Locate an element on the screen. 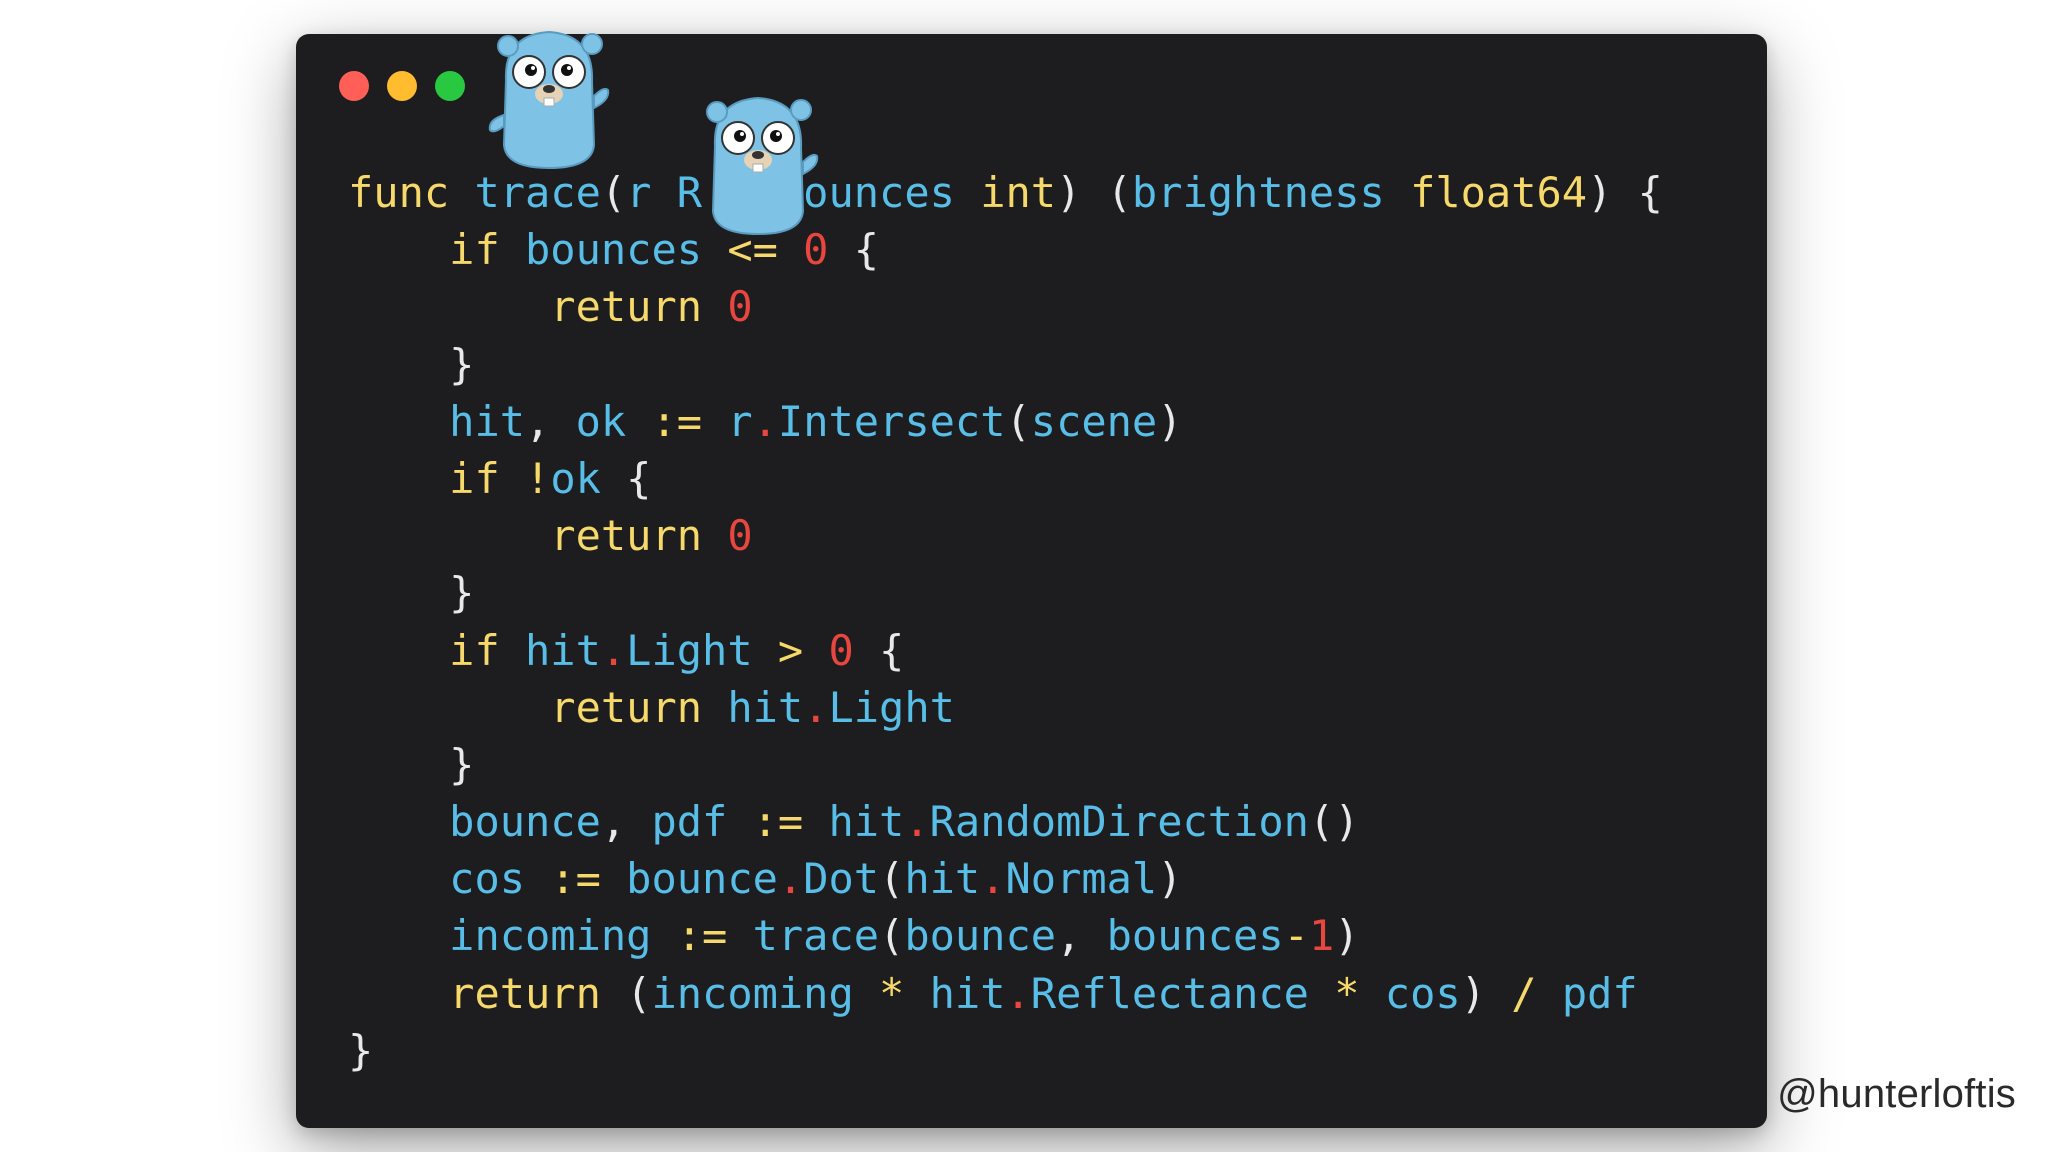  zoom-button is located at coordinates (450, 86).